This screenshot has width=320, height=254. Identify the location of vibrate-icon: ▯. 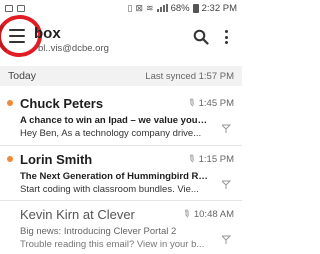
(130, 7).